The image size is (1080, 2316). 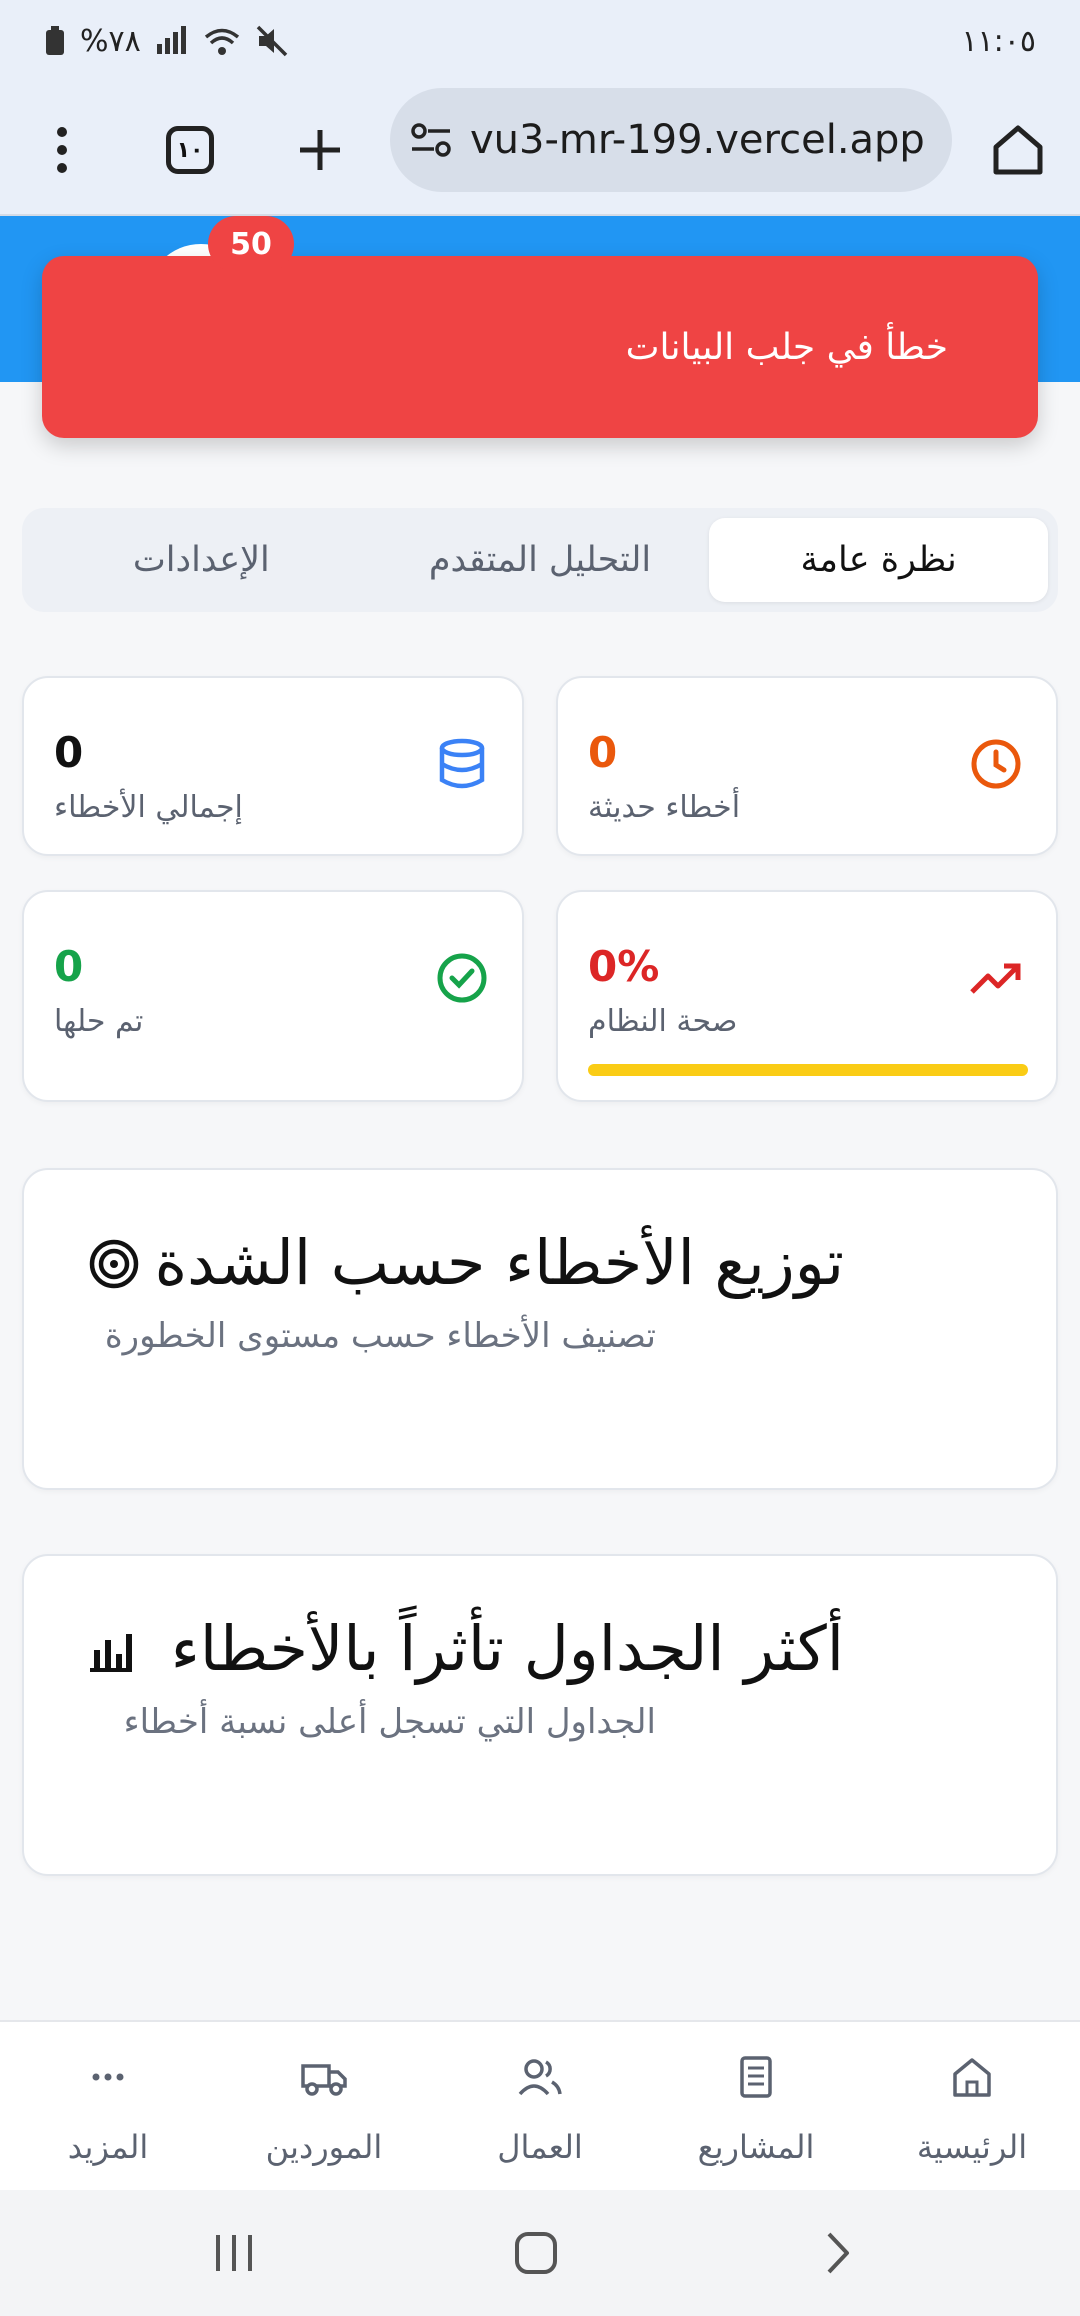 I want to click on nav-label-home: الرئيسية, so click(x=972, y=2147).